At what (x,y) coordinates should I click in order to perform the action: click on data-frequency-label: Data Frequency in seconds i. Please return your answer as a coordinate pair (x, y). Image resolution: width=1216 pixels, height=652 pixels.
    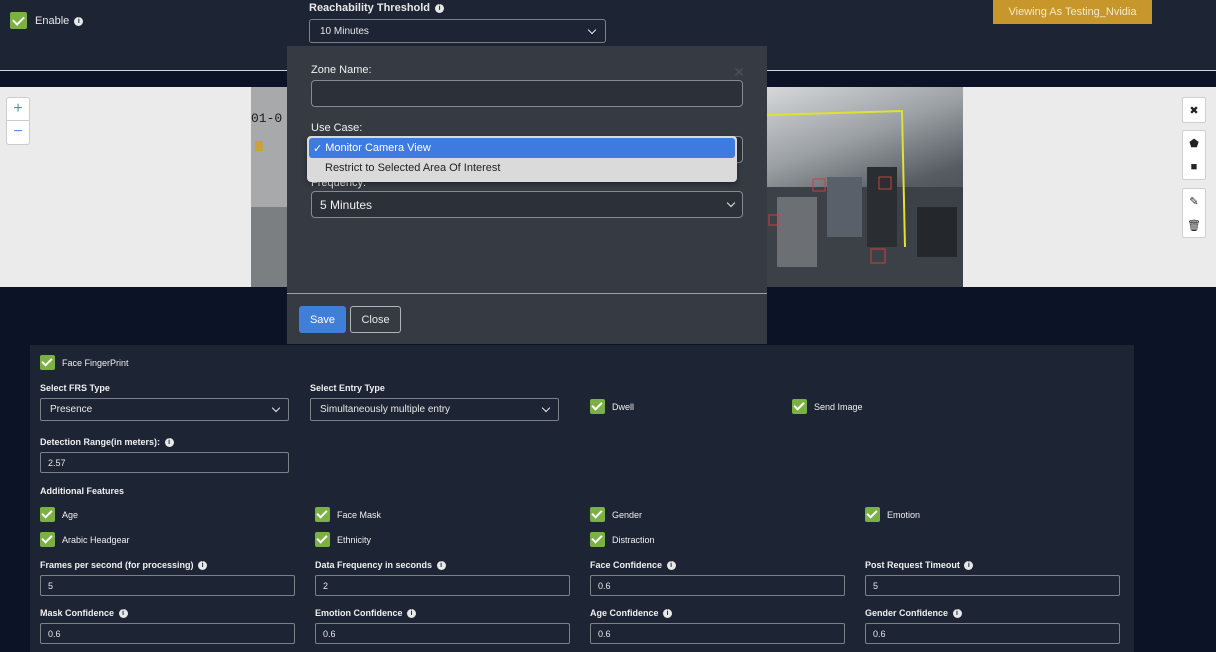
    Looking at the image, I should click on (380, 565).